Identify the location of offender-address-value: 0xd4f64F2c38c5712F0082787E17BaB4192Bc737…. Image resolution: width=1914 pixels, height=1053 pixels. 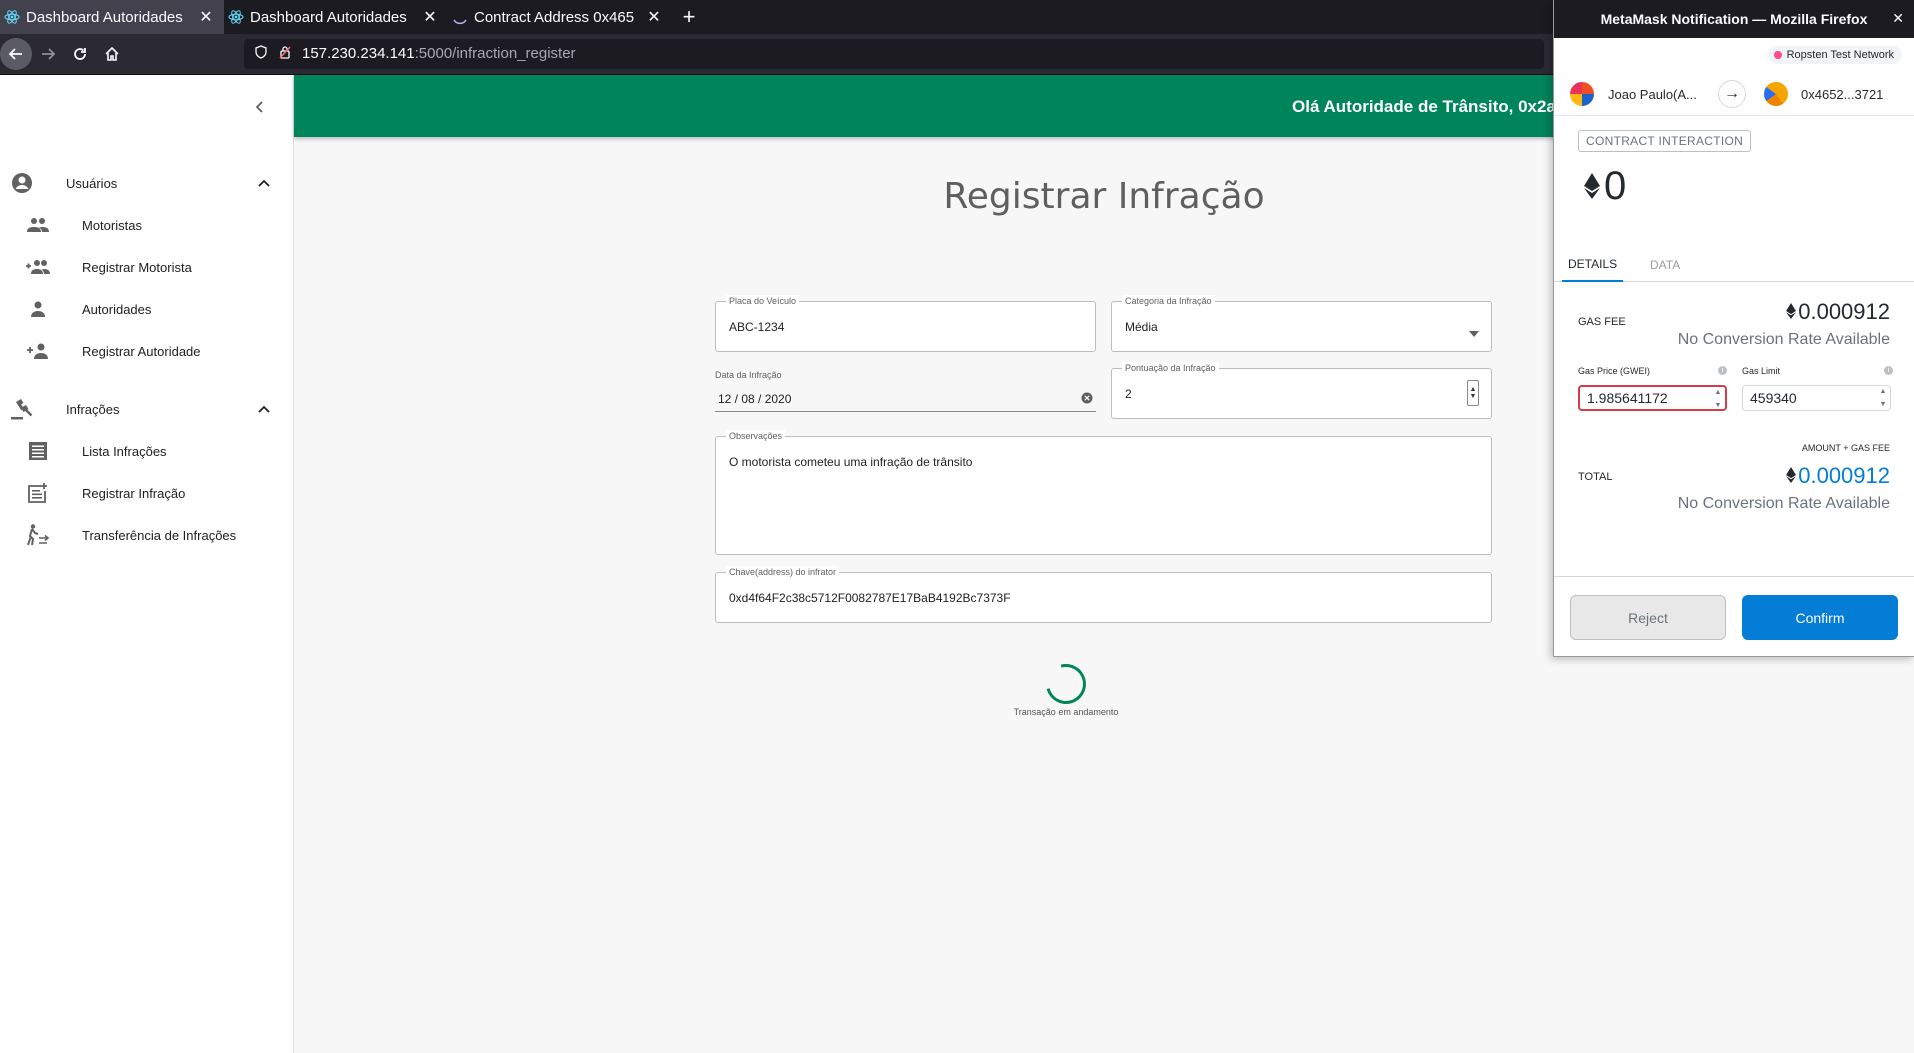
(870, 598).